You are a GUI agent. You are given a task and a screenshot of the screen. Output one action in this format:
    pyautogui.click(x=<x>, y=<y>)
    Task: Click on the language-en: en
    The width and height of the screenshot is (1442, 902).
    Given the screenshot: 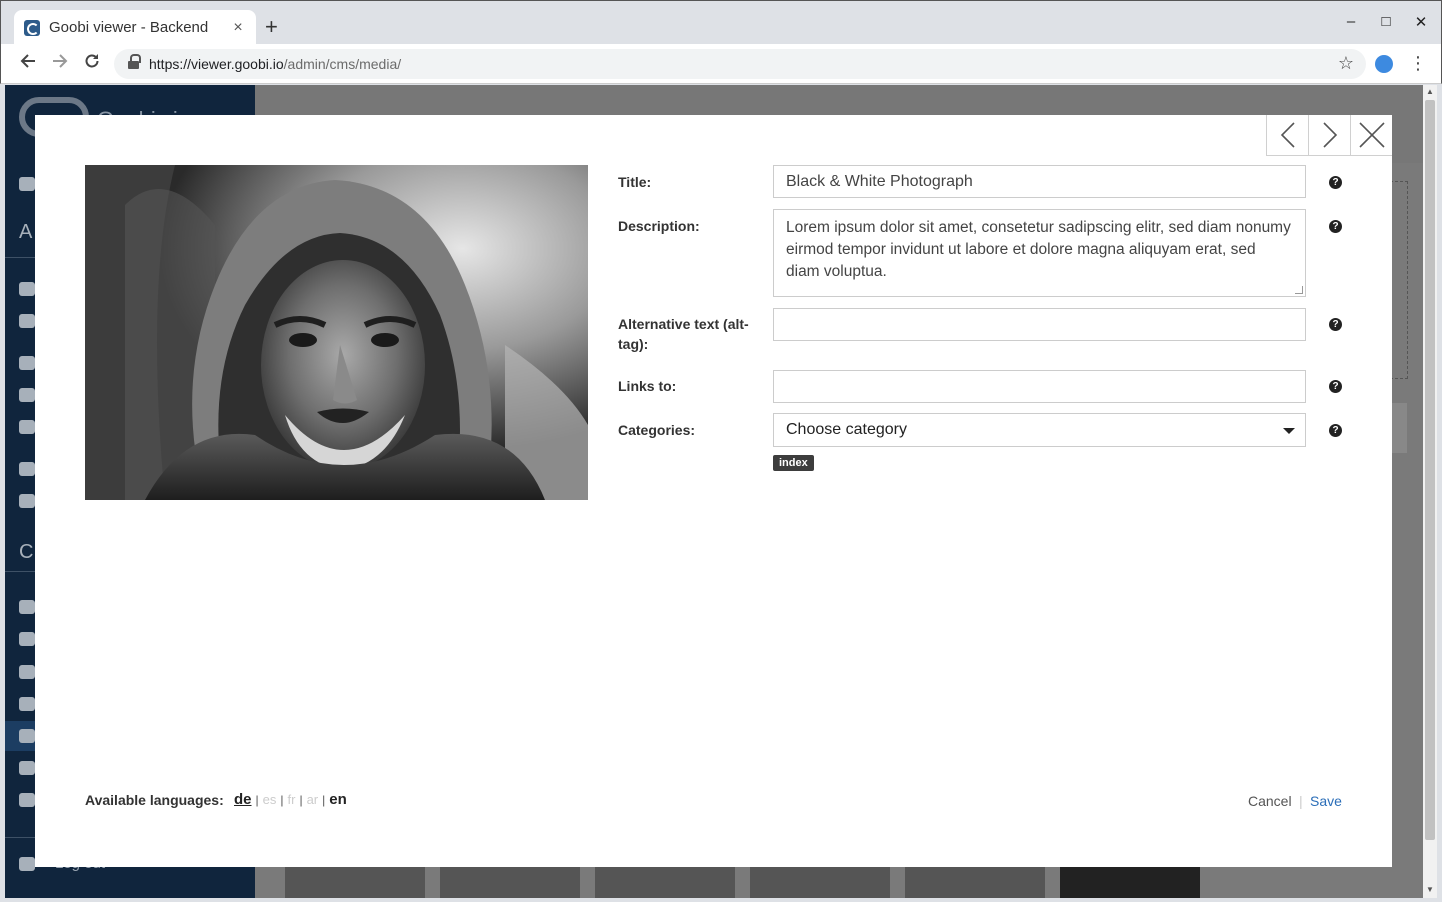 What is the action you would take?
    pyautogui.click(x=338, y=799)
    